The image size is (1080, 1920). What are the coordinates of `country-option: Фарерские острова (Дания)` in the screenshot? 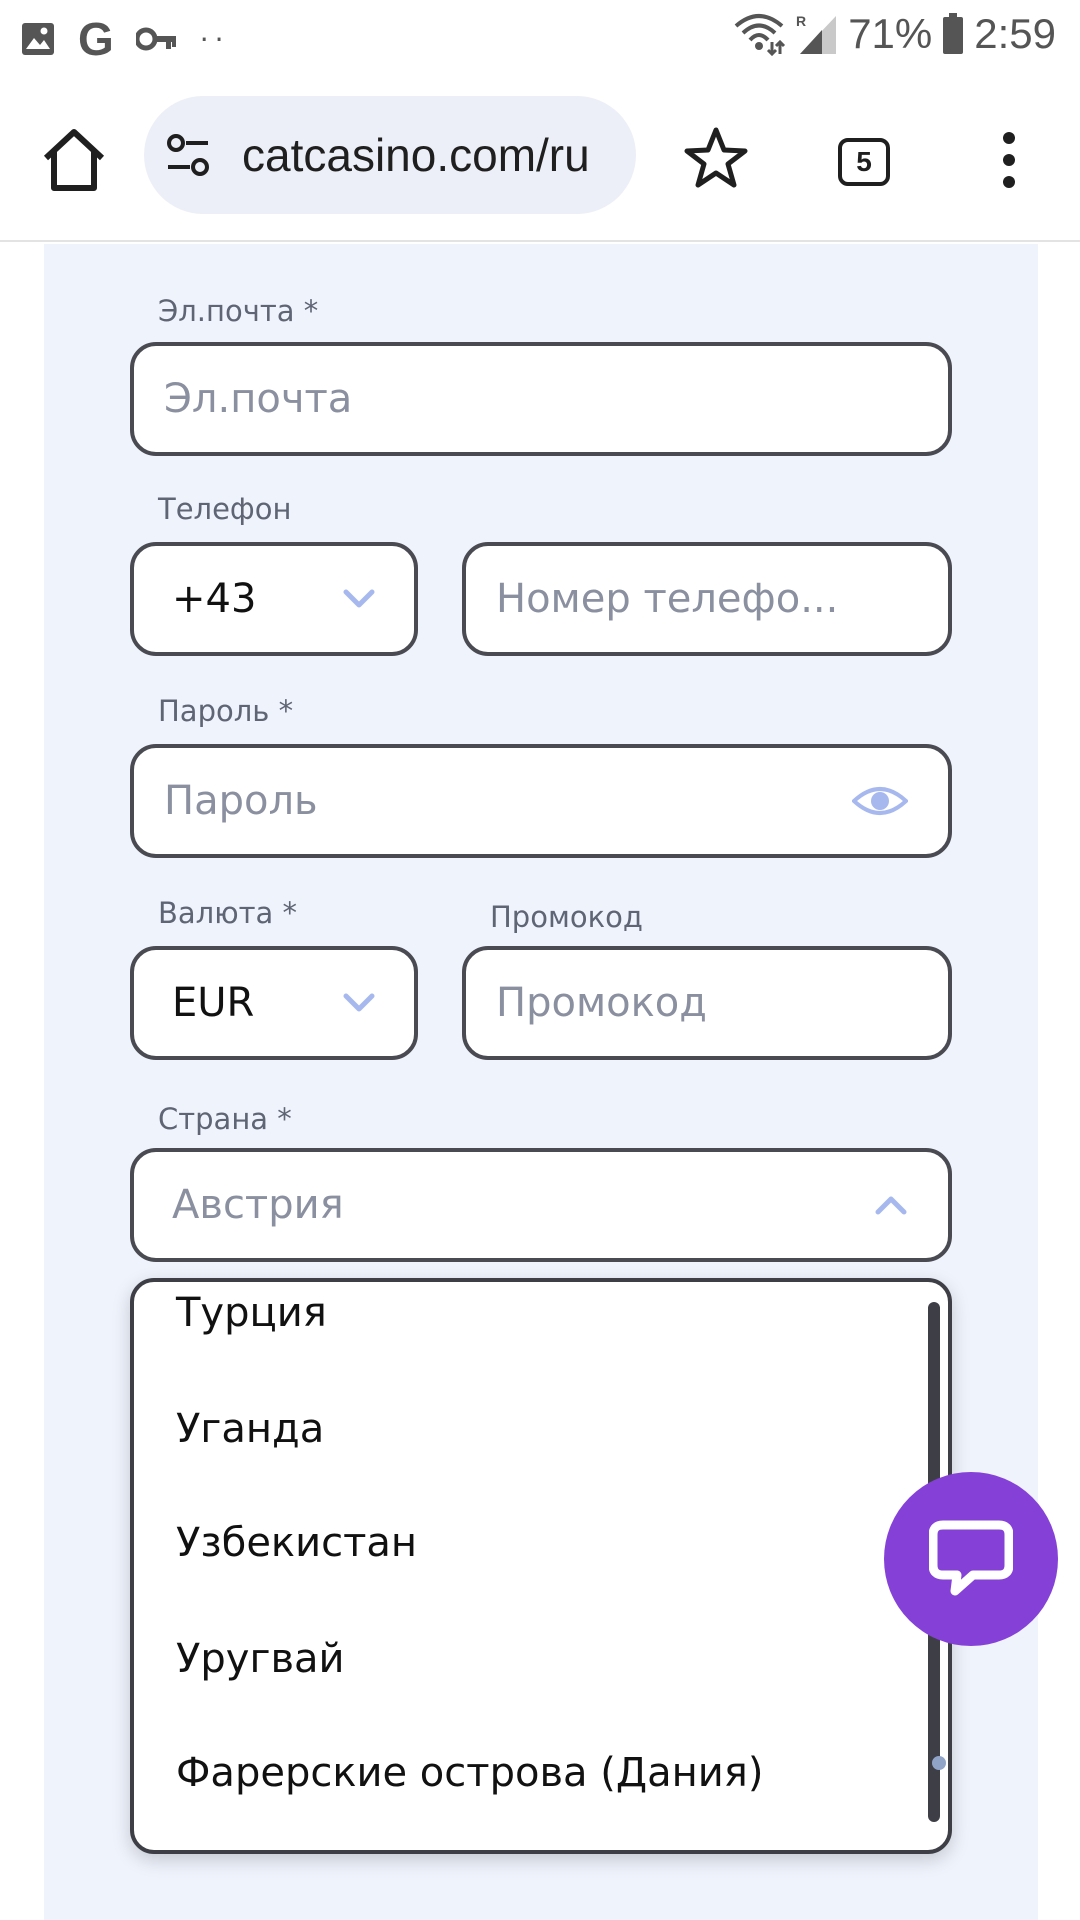 It's located at (469, 1773).